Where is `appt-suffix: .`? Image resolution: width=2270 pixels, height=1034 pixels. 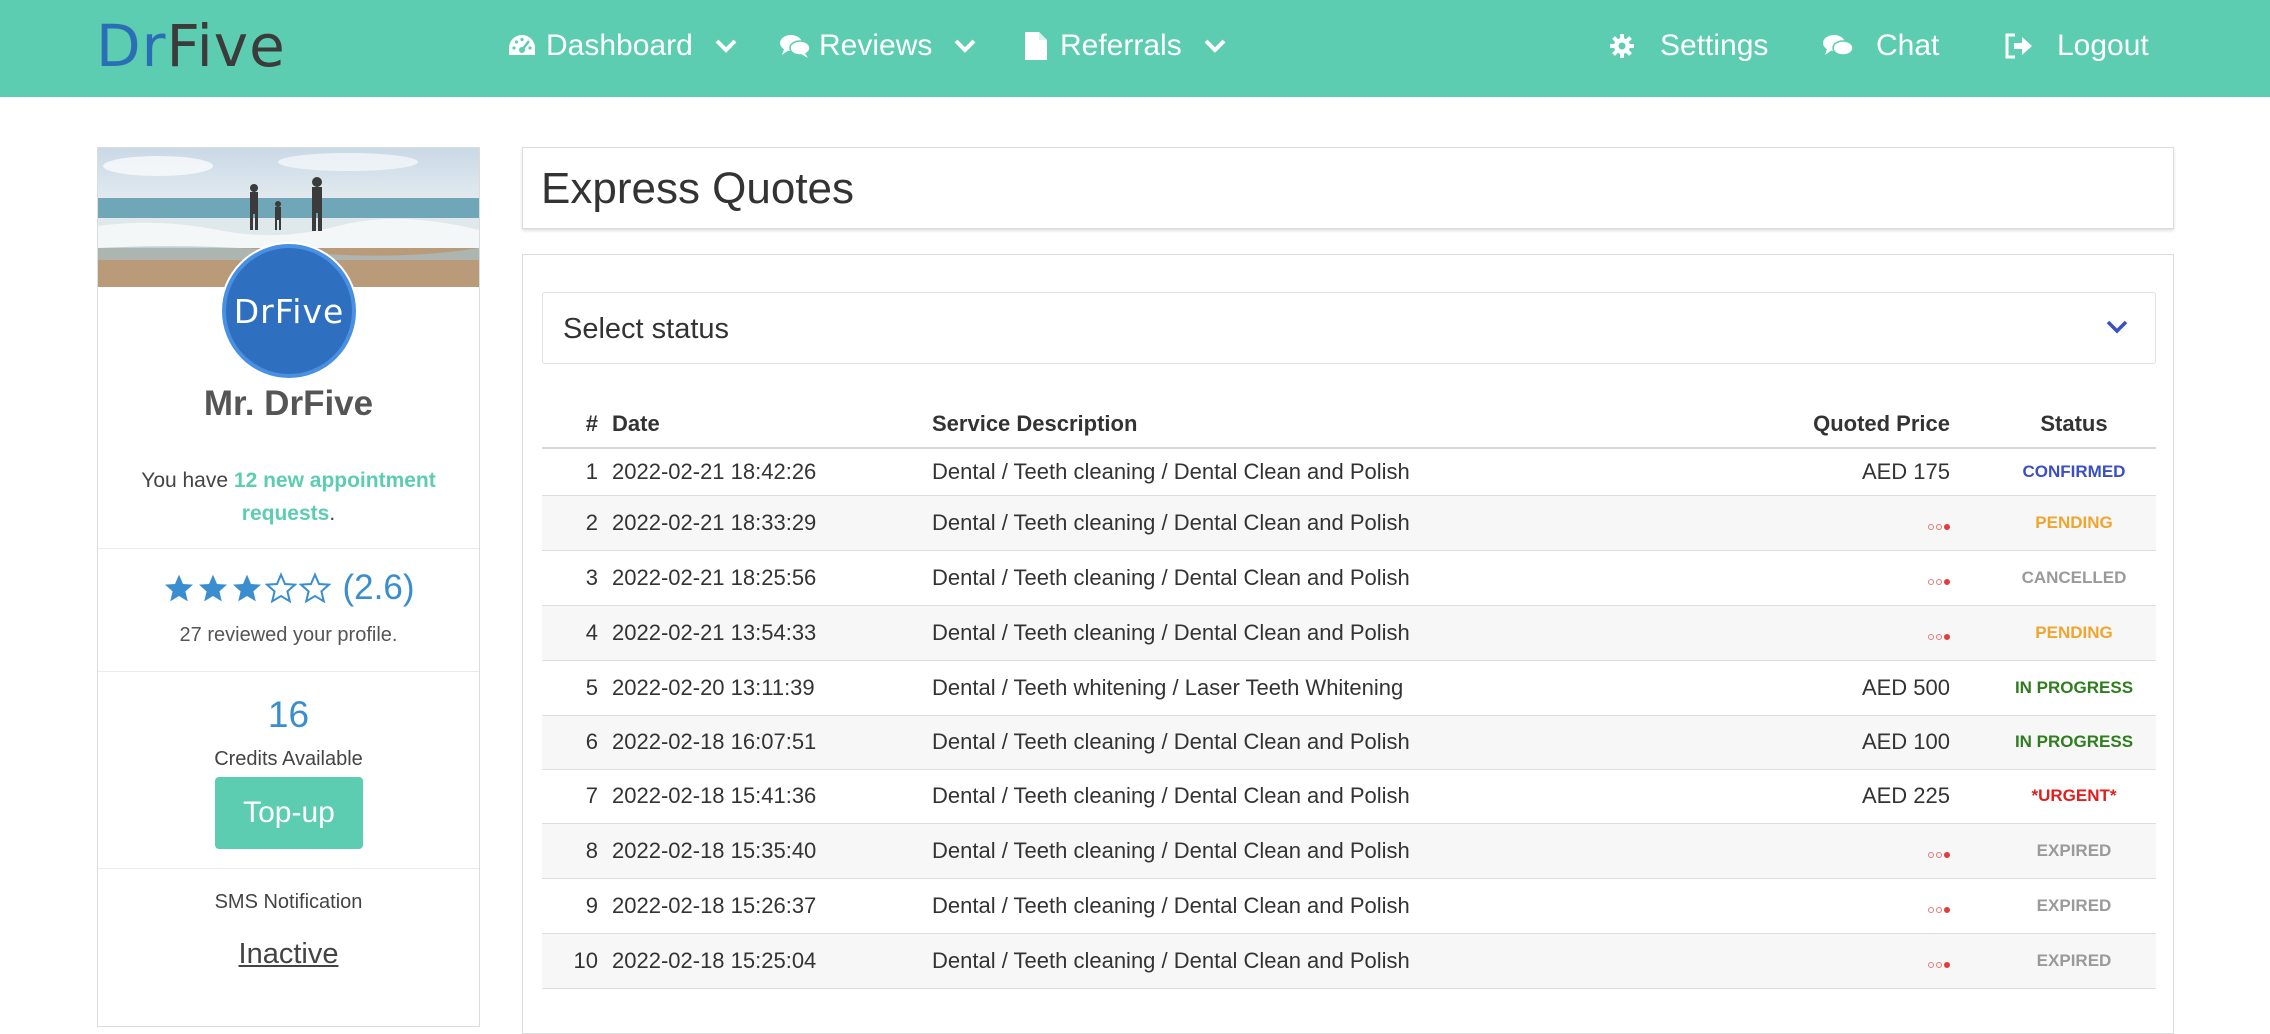
appt-suffix: . is located at coordinates (332, 513).